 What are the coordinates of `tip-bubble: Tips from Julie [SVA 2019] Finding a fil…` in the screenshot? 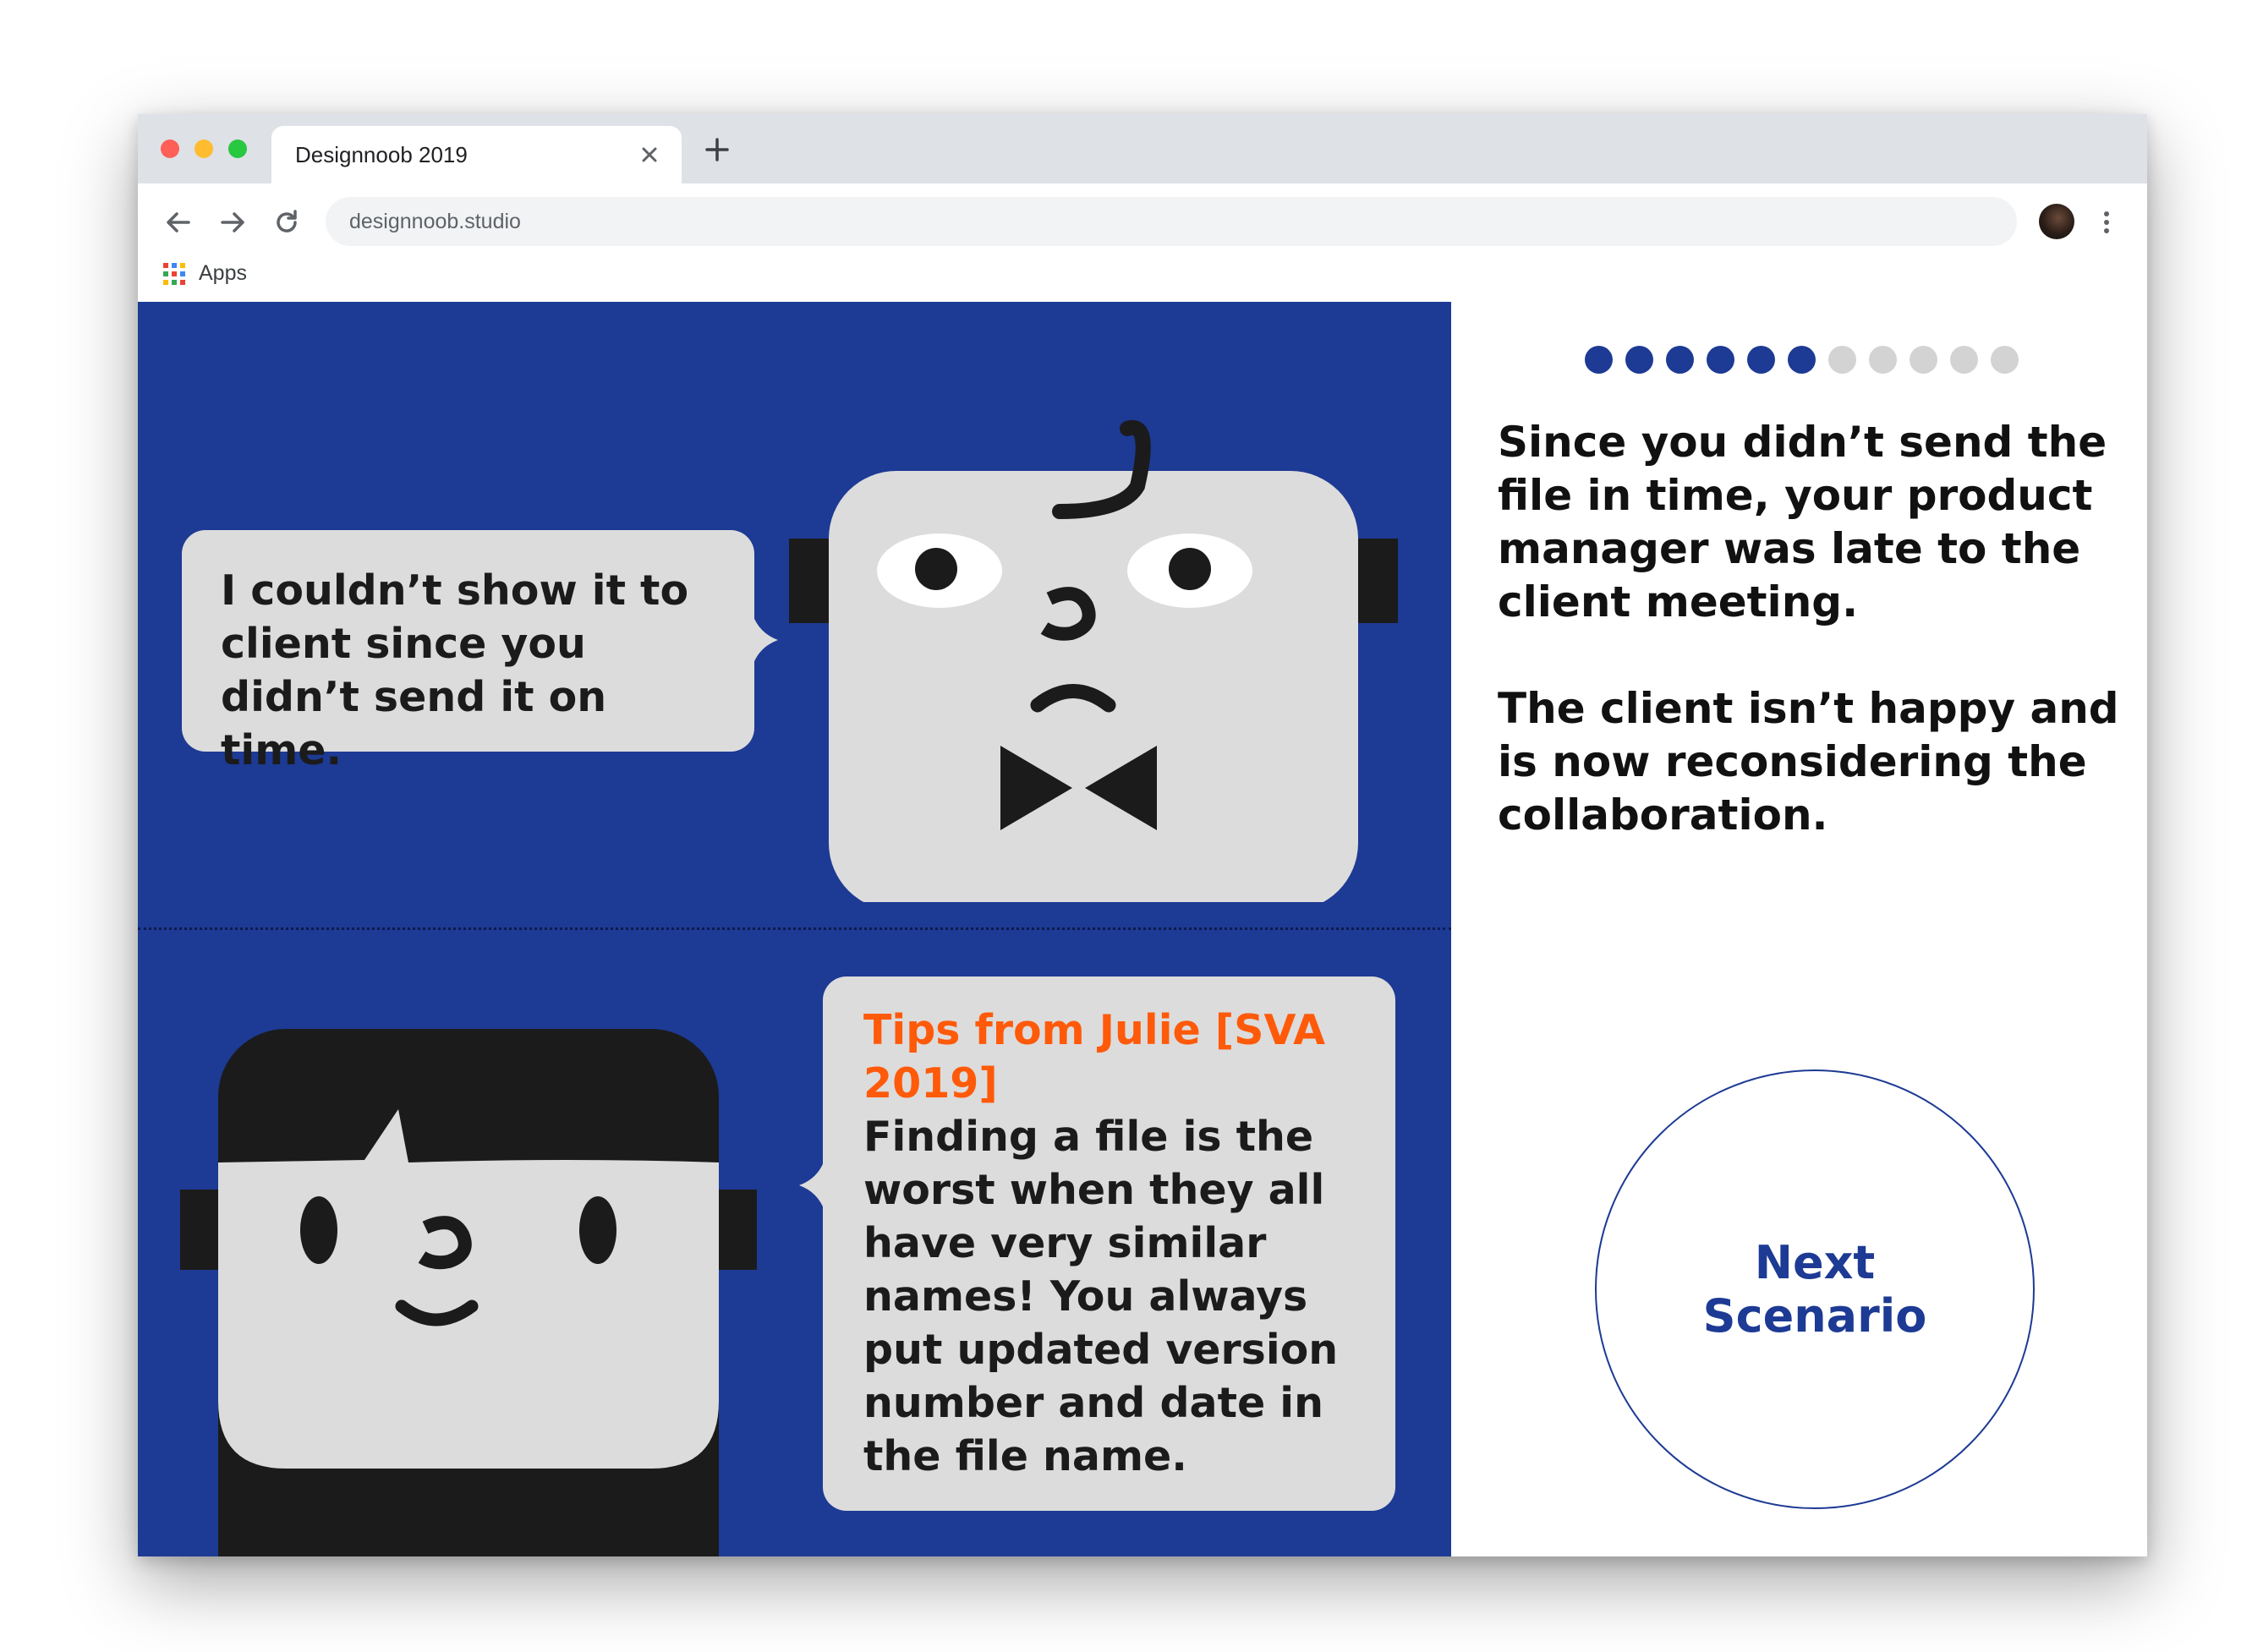 It's located at (1109, 1243).